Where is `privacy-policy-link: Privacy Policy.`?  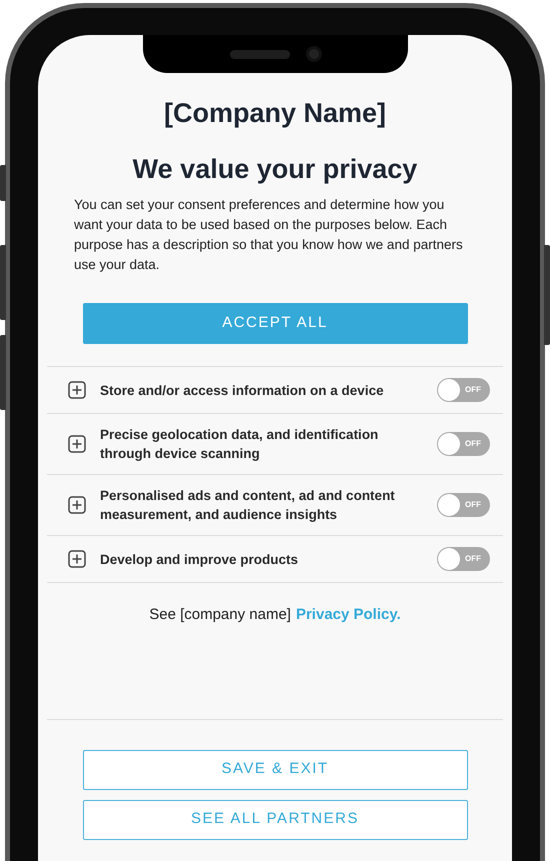
privacy-policy-link: Privacy Policy. is located at coordinates (348, 615).